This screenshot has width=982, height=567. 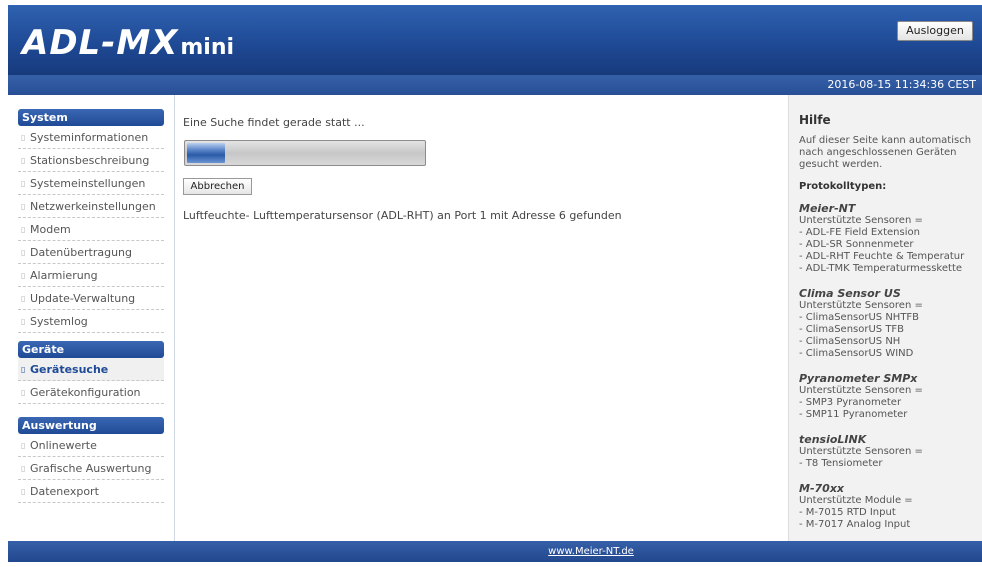 What do you see at coordinates (217, 186) in the screenshot?
I see `cancel-button: Abbrechen` at bounding box center [217, 186].